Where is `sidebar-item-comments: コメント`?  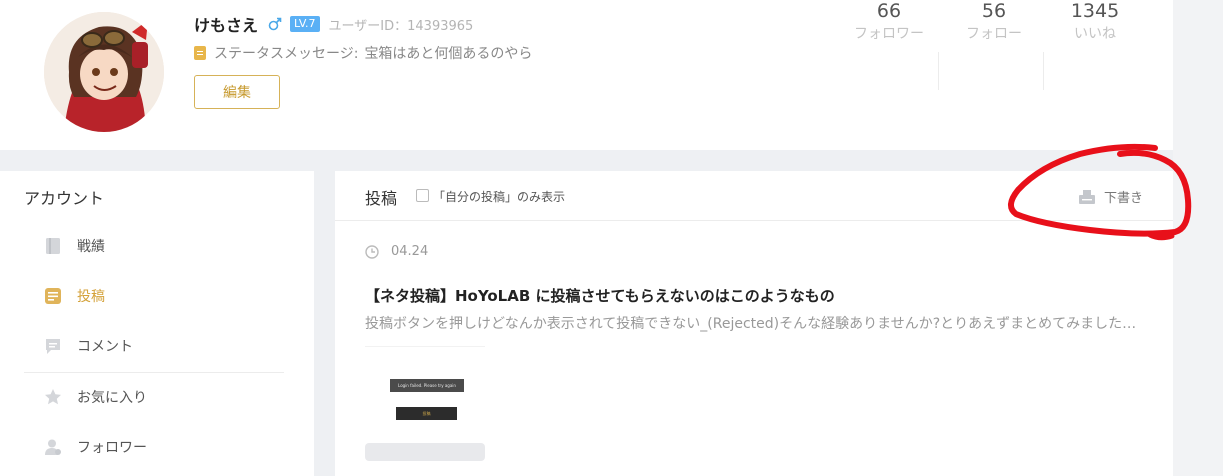
sidebar-item-comments: コメント is located at coordinates (88, 346).